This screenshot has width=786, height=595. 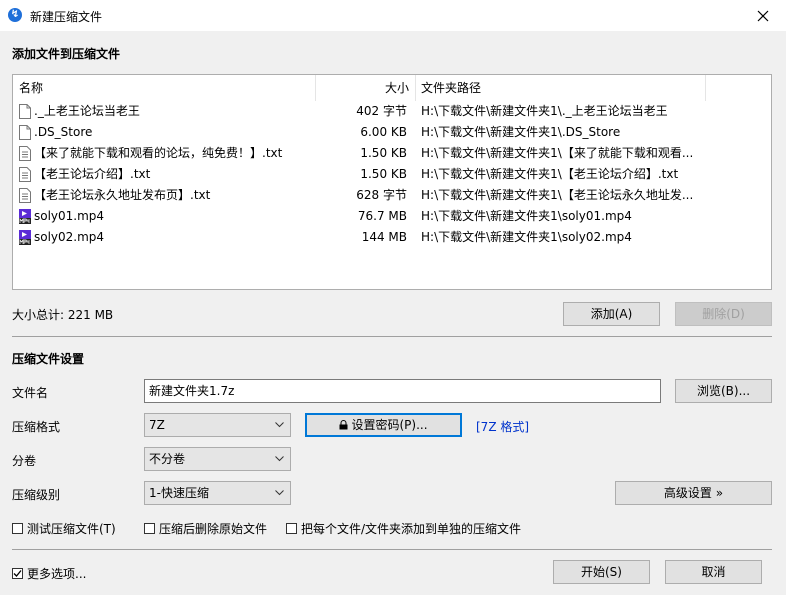 What do you see at coordinates (157, 425) in the screenshot?
I see `format-value: 7Z` at bounding box center [157, 425].